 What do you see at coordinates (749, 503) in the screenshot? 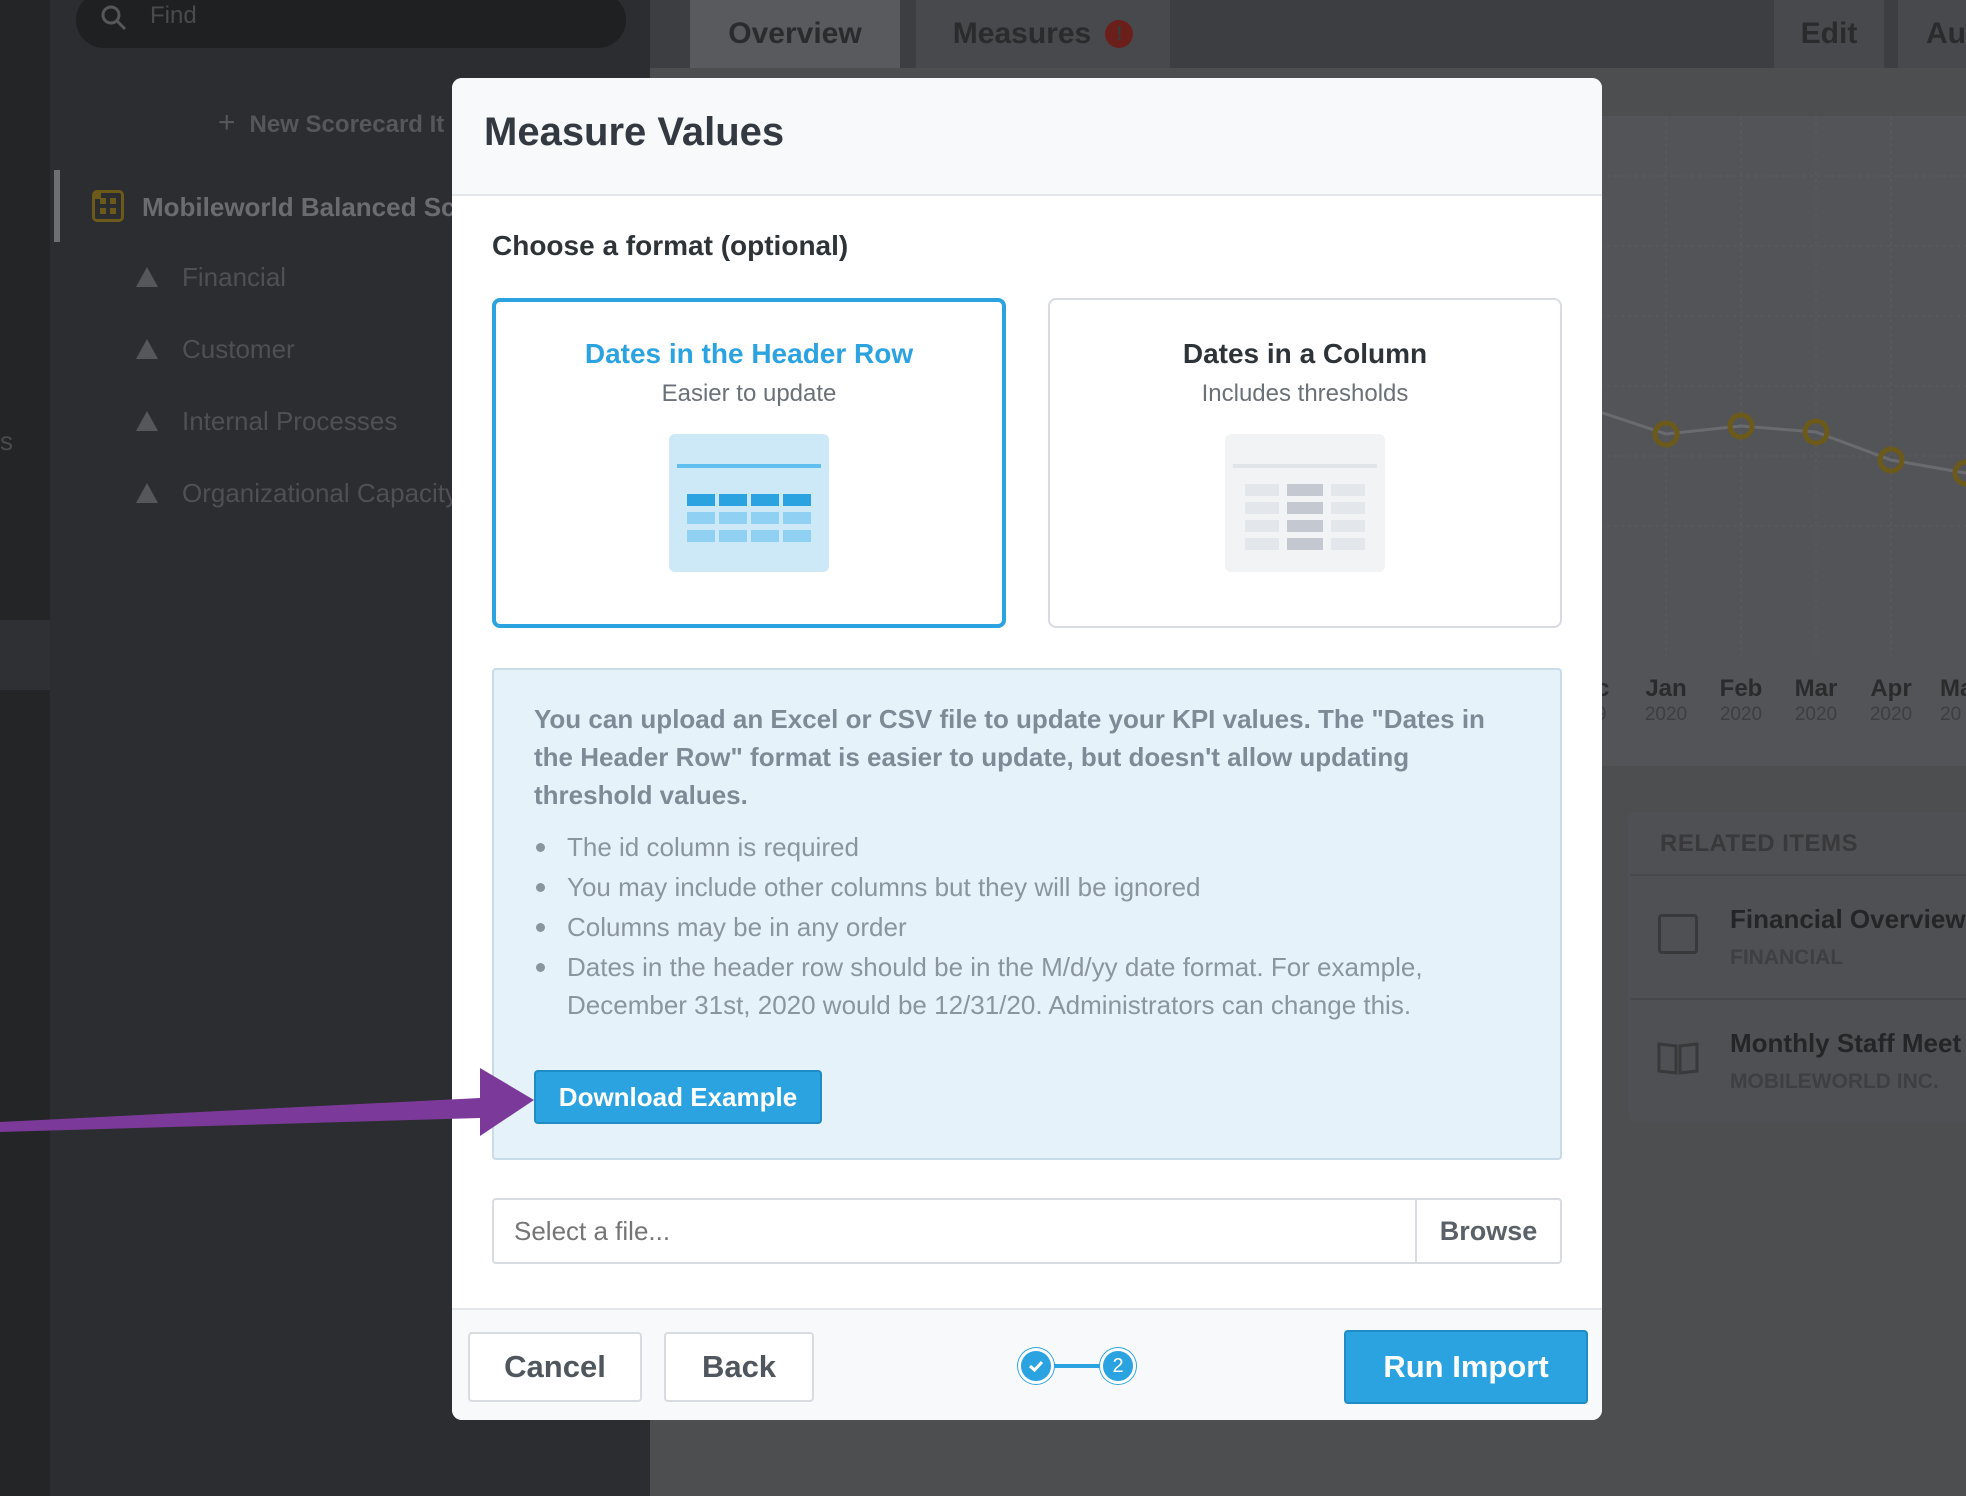
I see `header-row-table-icon` at bounding box center [749, 503].